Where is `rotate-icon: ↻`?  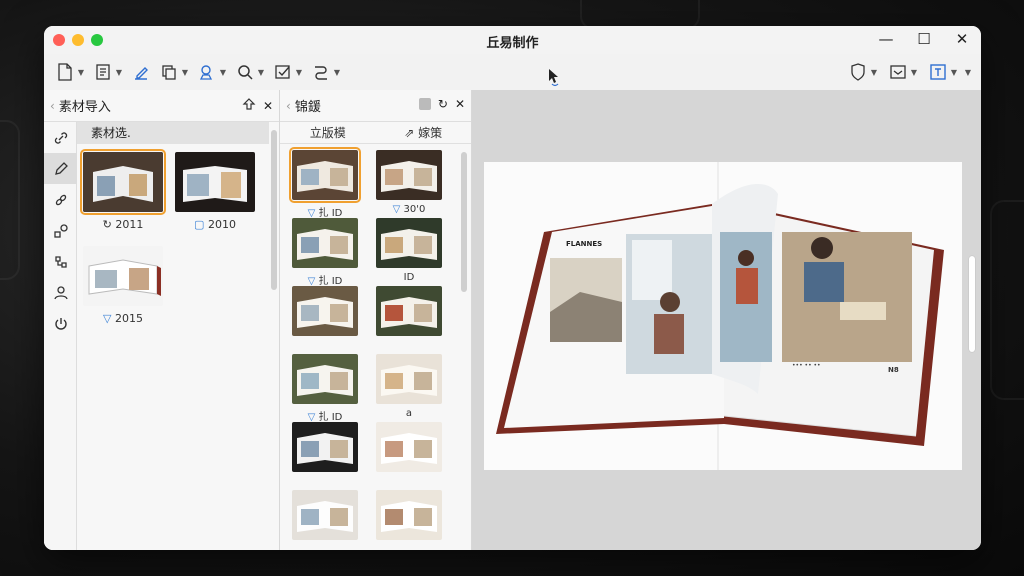 rotate-icon: ↻ is located at coordinates (443, 104).